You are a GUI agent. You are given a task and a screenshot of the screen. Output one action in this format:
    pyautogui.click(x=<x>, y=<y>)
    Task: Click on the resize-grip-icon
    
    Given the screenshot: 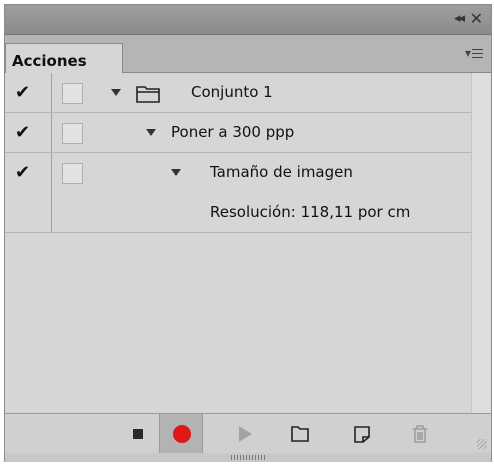 What is the action you would take?
    pyautogui.click(x=482, y=444)
    